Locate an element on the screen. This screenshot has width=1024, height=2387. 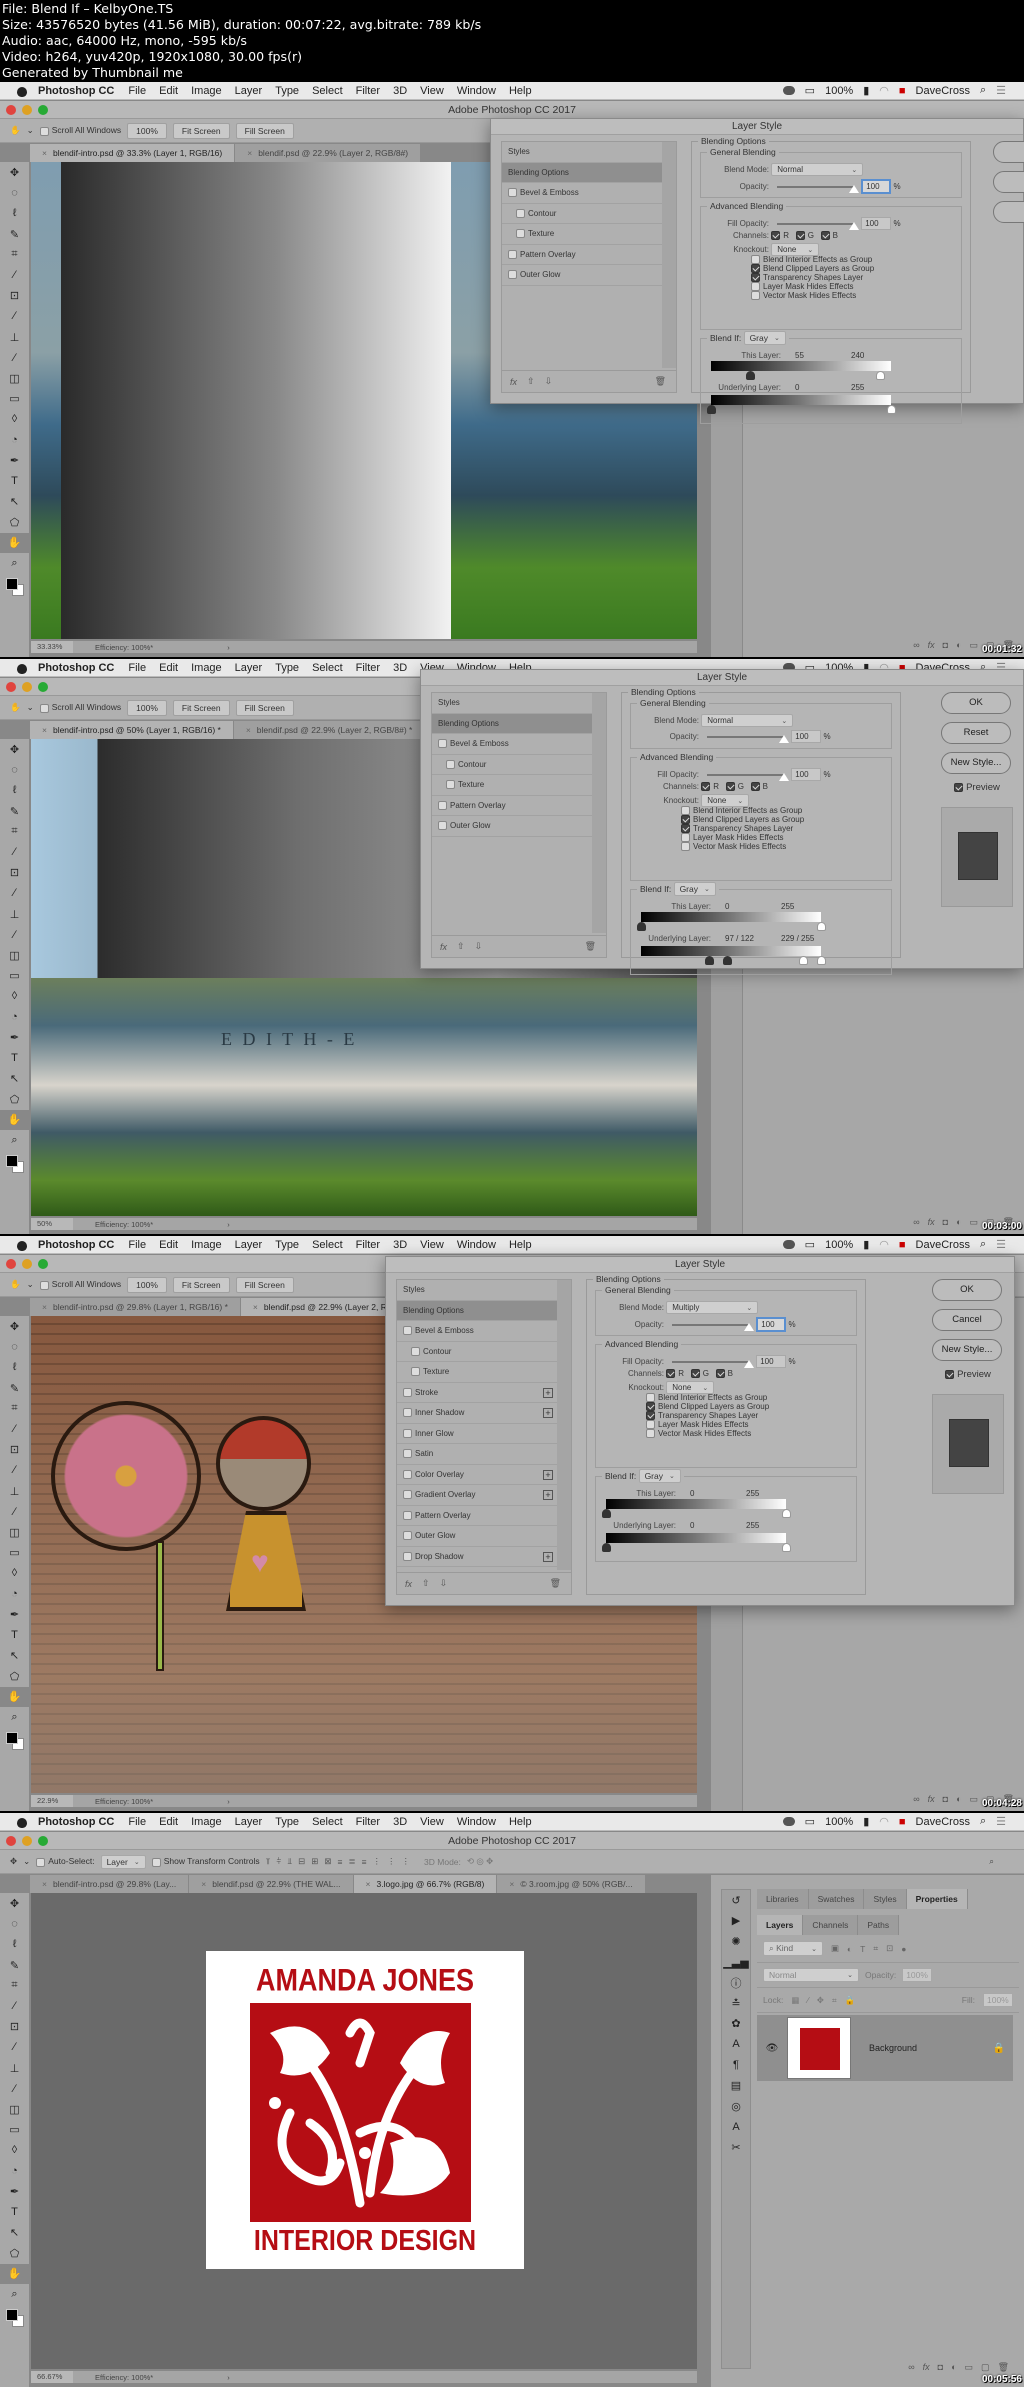
history-icon: ↺ is located at coordinates (736, 1900).